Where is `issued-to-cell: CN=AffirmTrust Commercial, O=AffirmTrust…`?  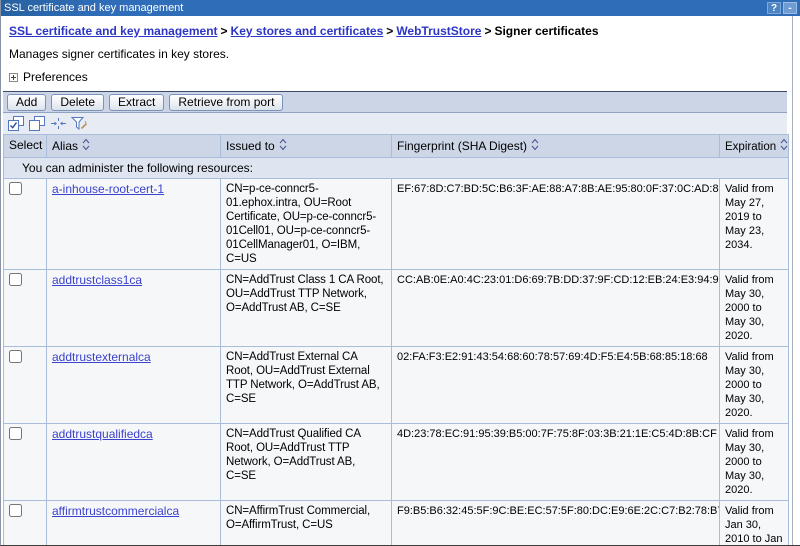
issued-to-cell: CN=AffirmTrust Commercial, O=AffirmTrust… is located at coordinates (306, 522).